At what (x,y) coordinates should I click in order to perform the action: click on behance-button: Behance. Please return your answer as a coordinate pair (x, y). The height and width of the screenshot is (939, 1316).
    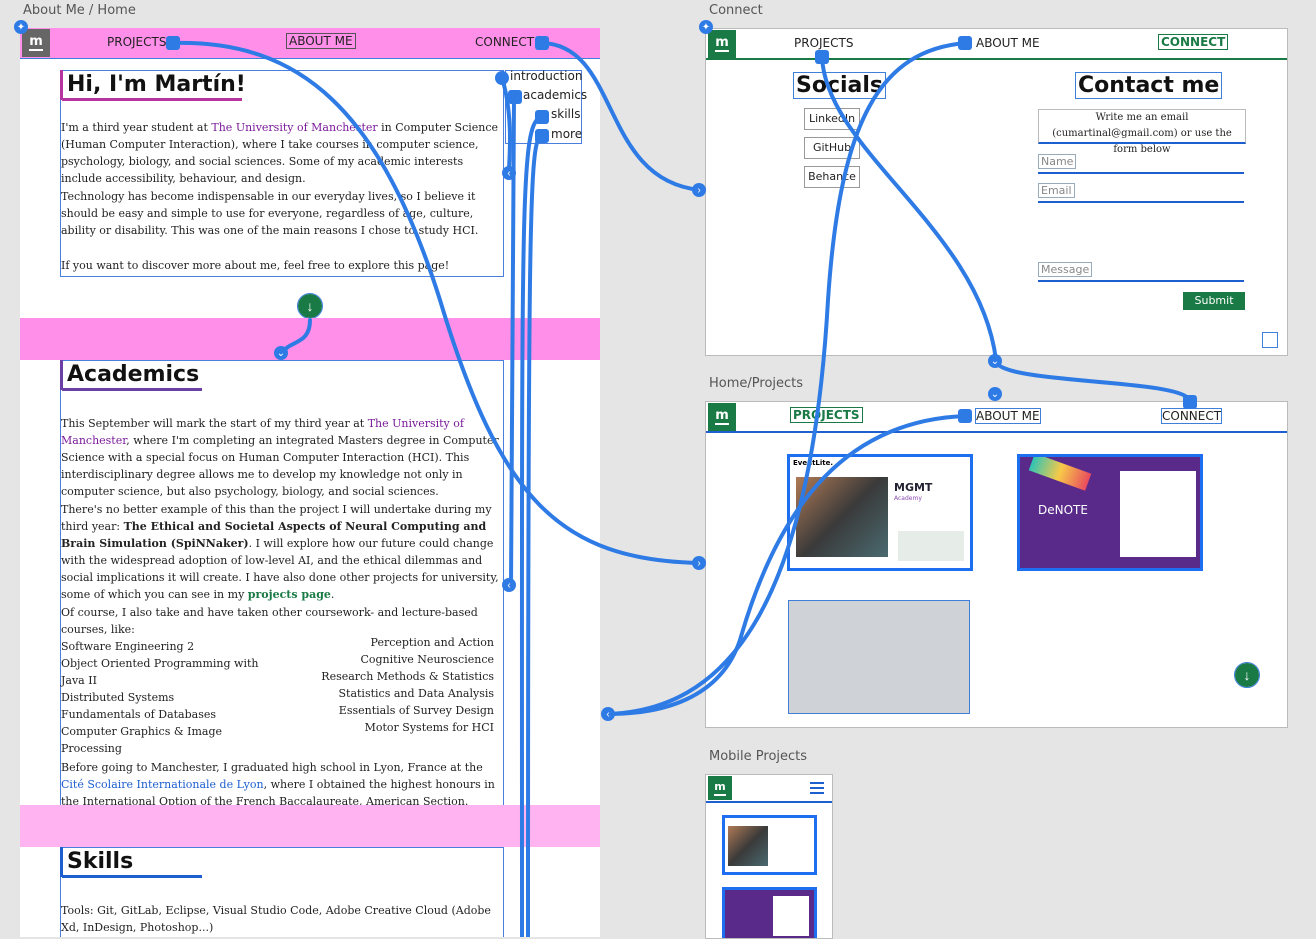
    Looking at the image, I should click on (832, 177).